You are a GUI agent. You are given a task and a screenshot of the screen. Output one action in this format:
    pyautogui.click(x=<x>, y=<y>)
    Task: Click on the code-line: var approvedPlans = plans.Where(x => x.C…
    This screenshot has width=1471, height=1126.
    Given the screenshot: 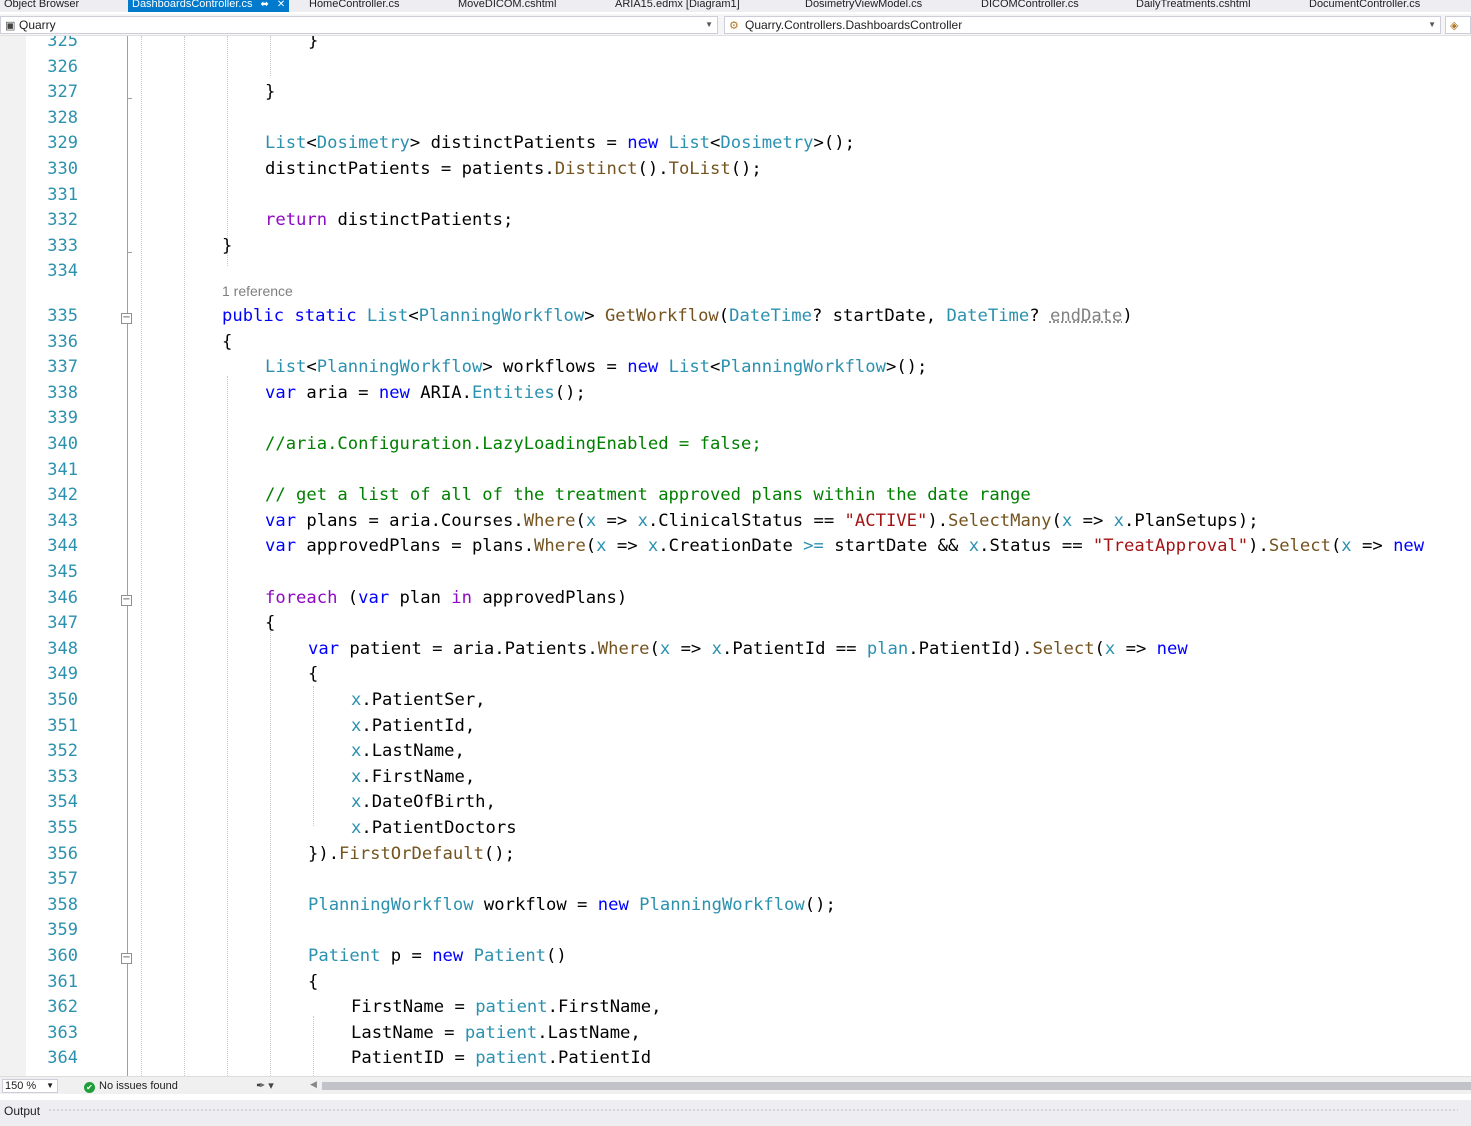 What is the action you would take?
    pyautogui.click(x=844, y=546)
    